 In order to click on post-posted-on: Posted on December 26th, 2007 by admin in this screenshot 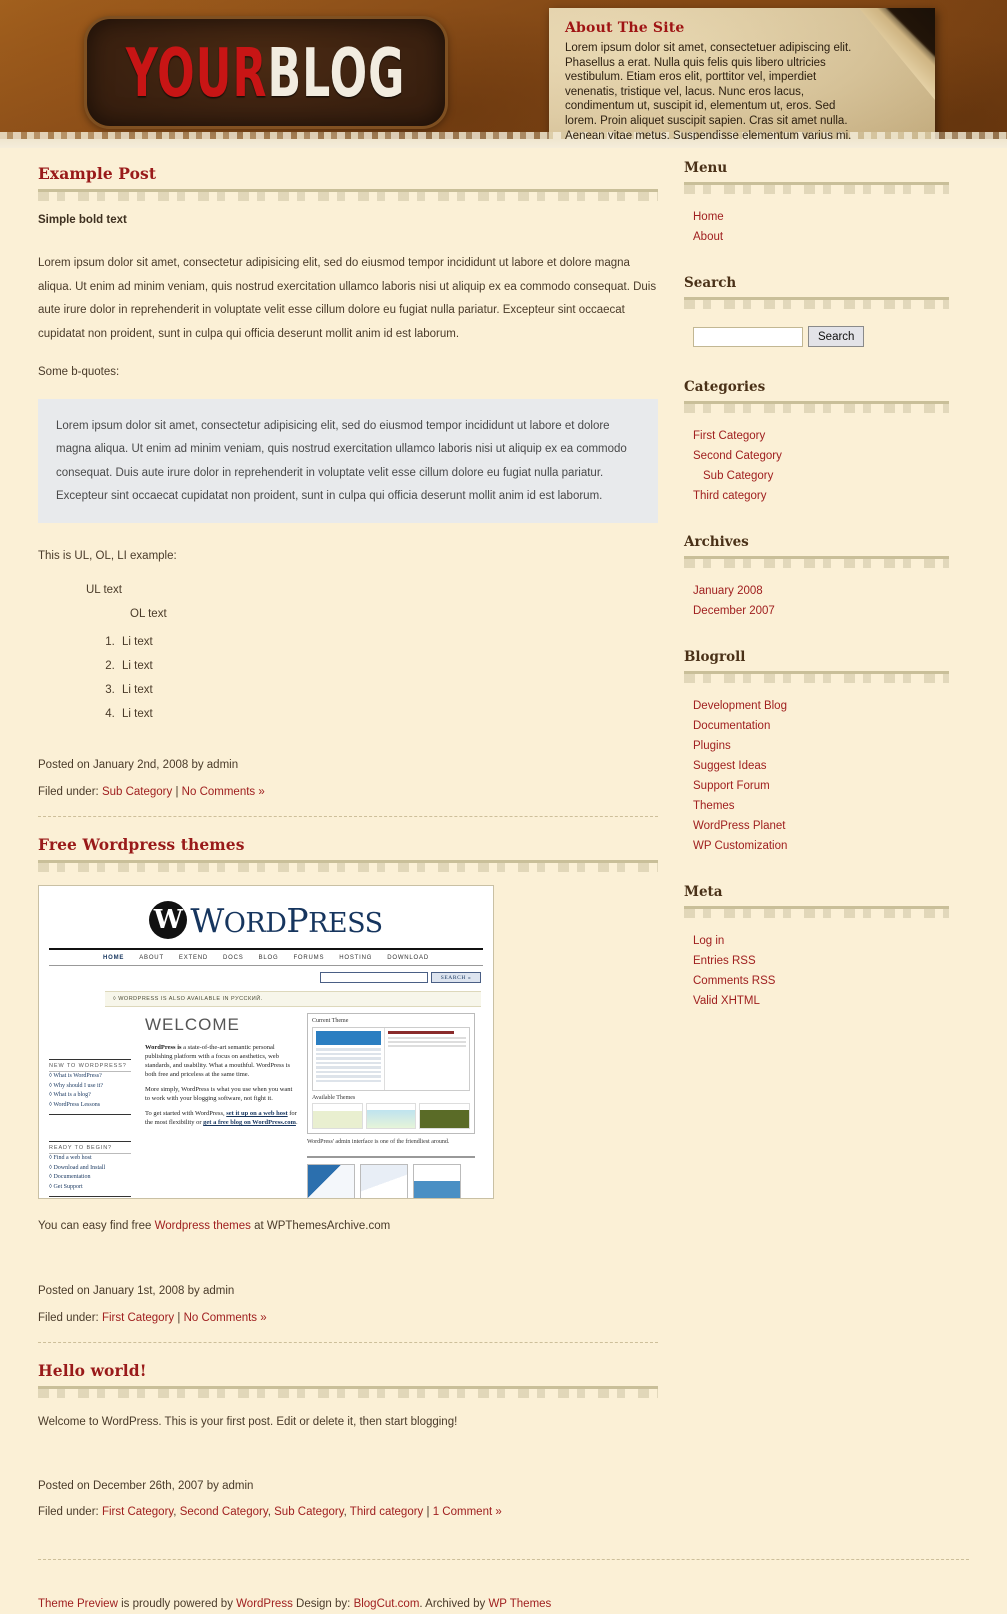, I will do `click(146, 1485)`.